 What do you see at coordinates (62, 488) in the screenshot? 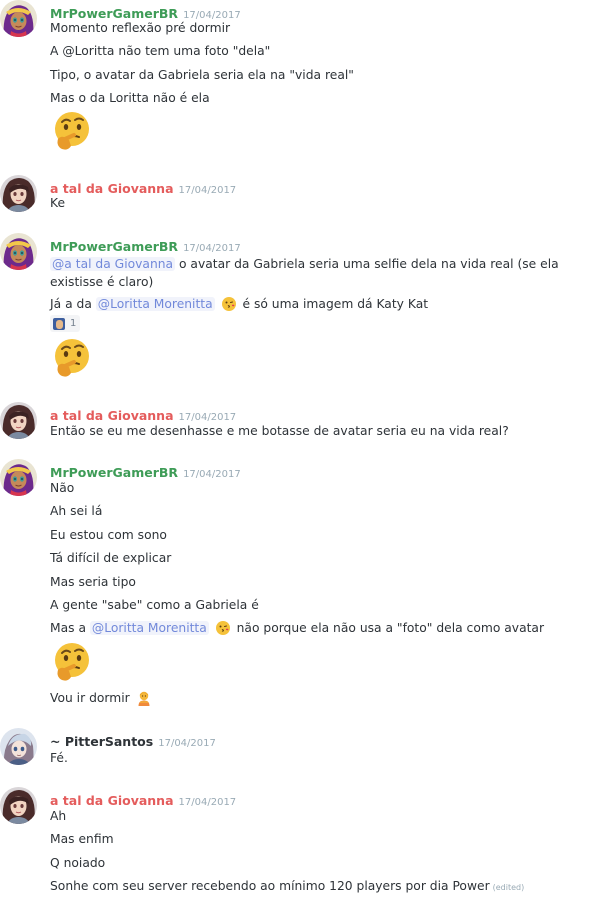
I see `message-text: Não` at bounding box center [62, 488].